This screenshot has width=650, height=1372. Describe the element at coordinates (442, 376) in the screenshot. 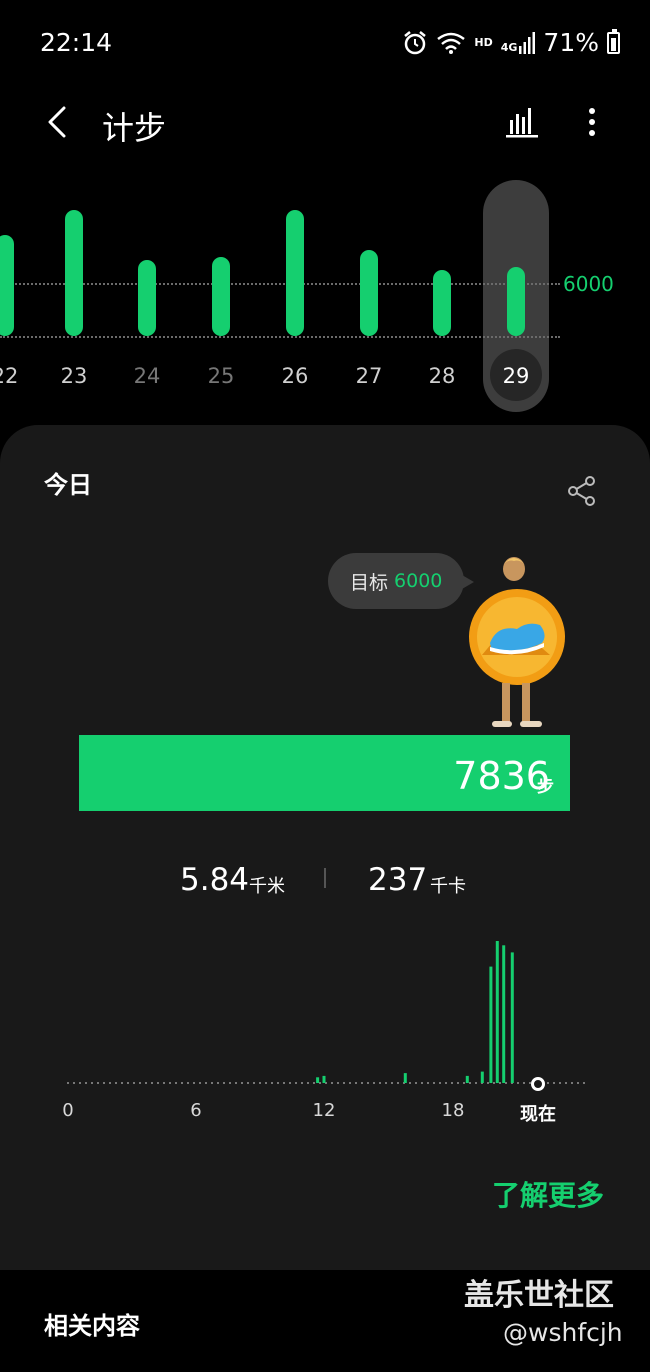

I see `day-label: 28` at that location.